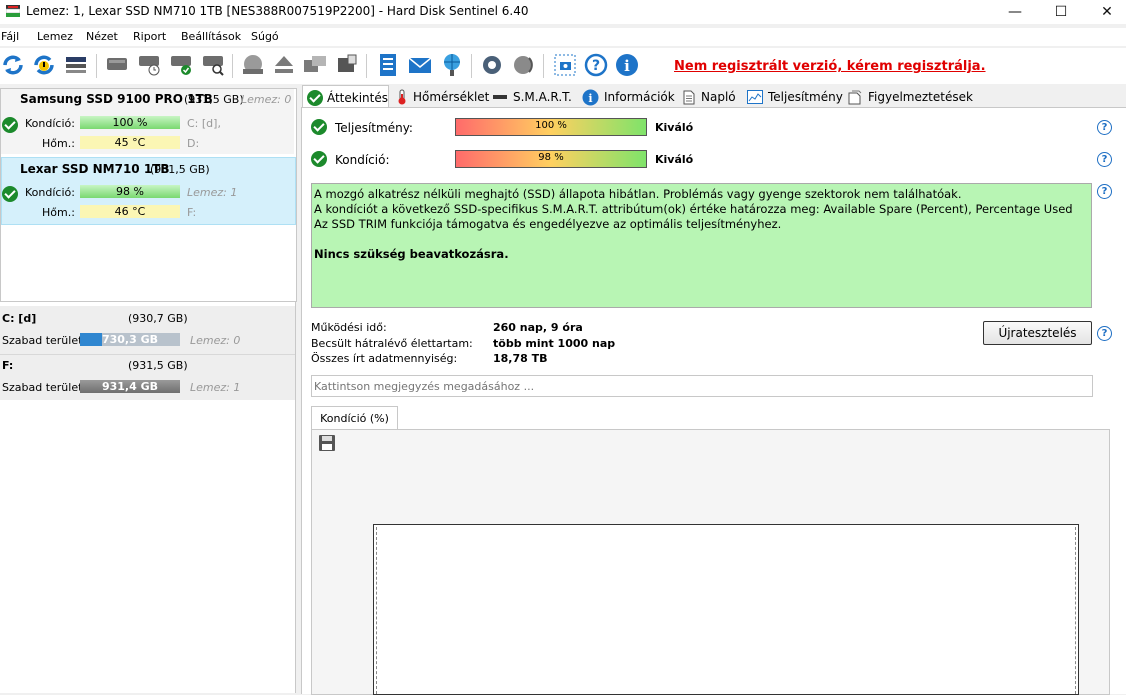  What do you see at coordinates (102, 36) in the screenshot?
I see `menu-view: Nézet` at bounding box center [102, 36].